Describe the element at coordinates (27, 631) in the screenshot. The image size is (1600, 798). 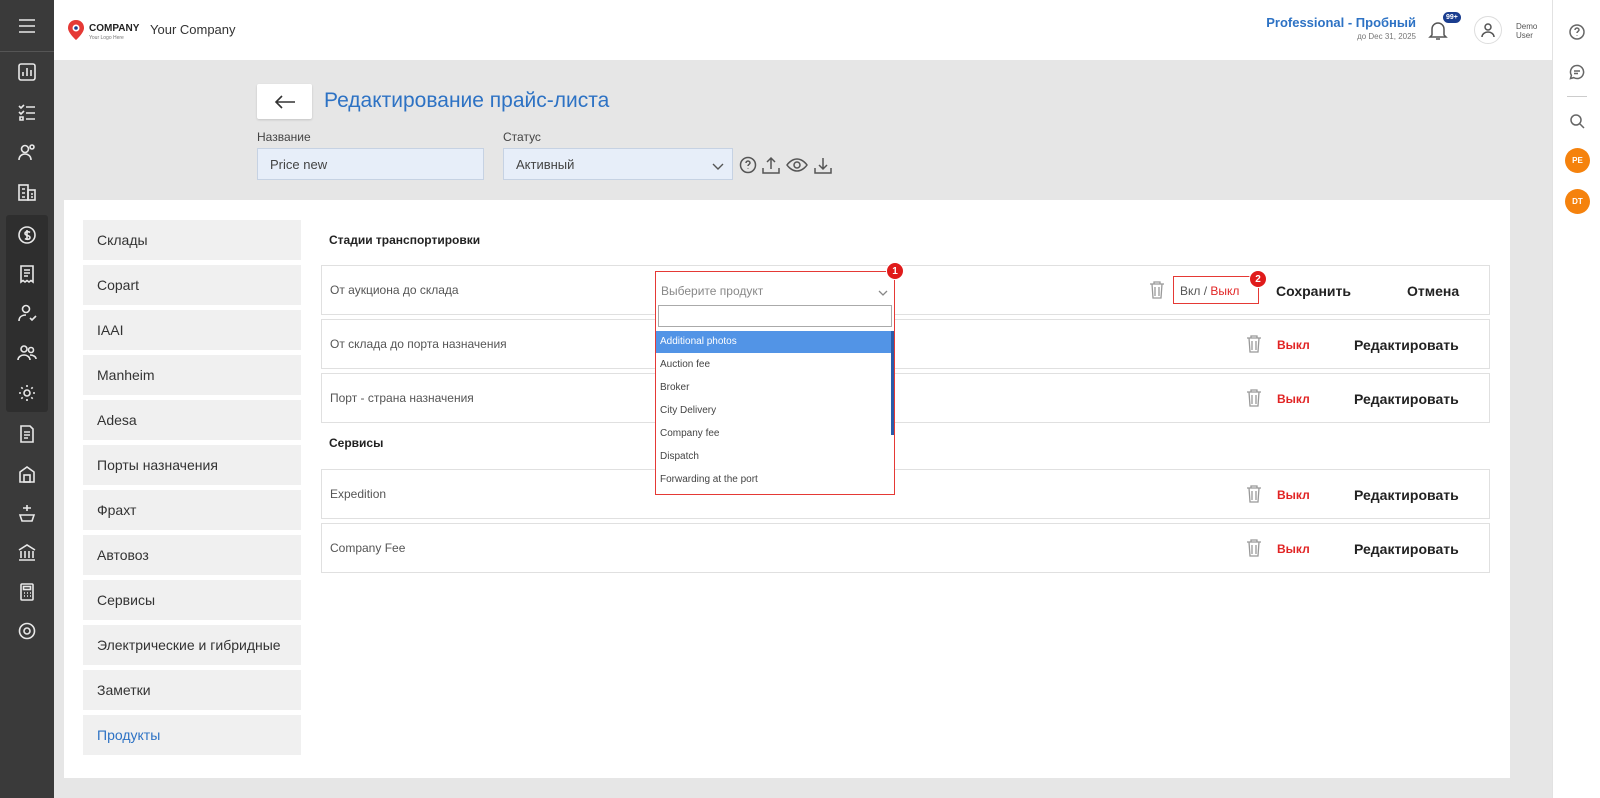
I see `gear-icon` at that location.